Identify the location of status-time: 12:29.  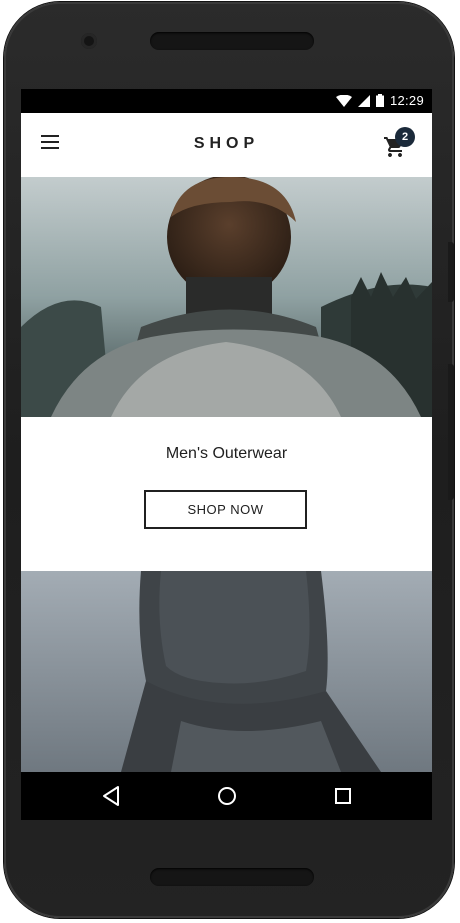
(406, 100).